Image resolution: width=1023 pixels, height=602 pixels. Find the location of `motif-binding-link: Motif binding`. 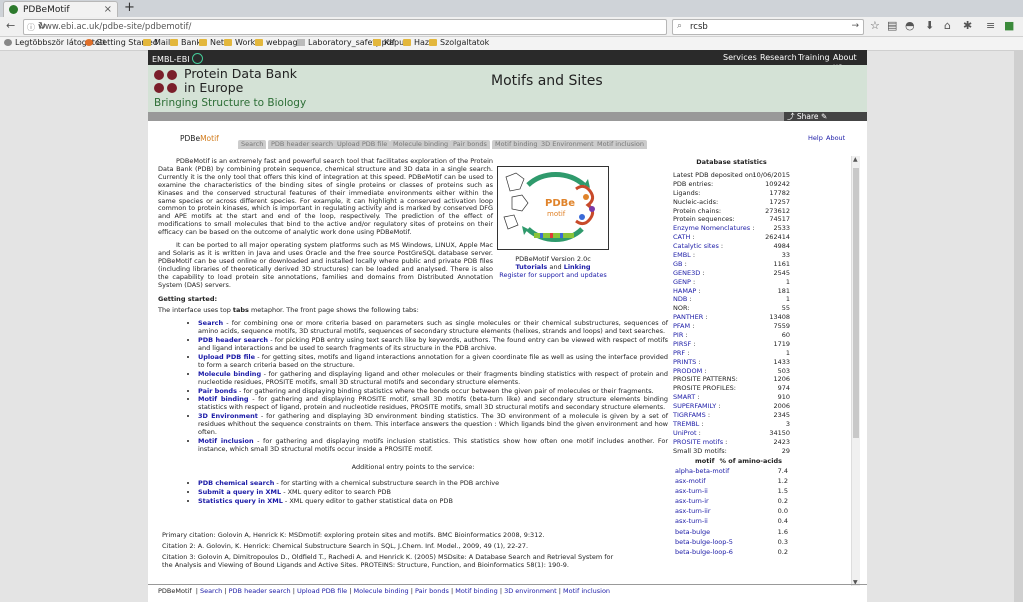

motif-binding-link: Motif binding is located at coordinates (223, 399).